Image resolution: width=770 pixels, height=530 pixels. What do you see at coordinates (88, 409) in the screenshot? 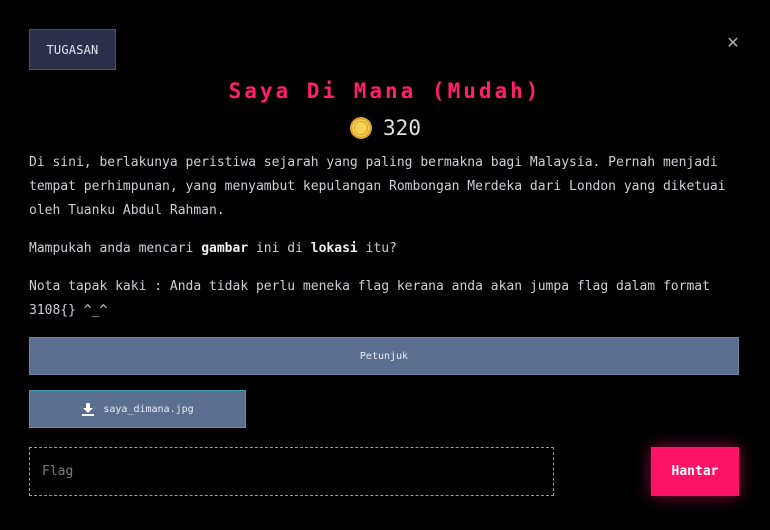
I see `download-icon` at bounding box center [88, 409].